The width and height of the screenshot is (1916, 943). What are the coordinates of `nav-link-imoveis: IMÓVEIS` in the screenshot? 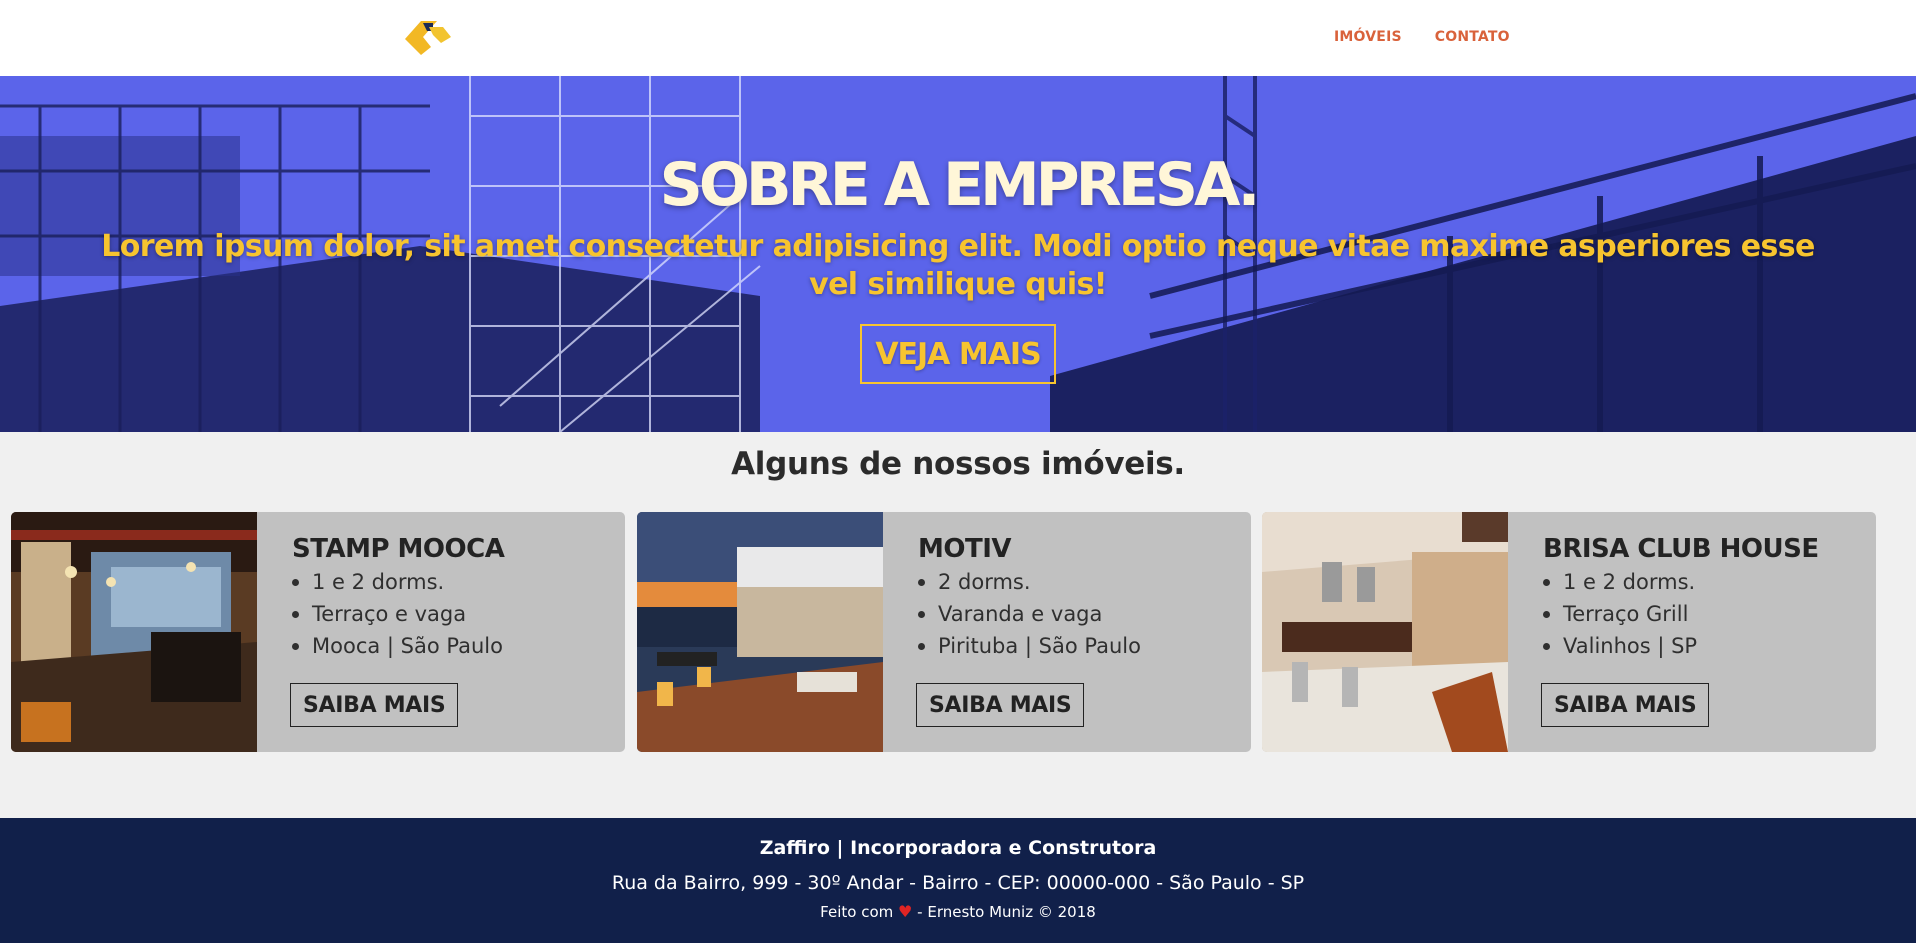 It's located at (1368, 37).